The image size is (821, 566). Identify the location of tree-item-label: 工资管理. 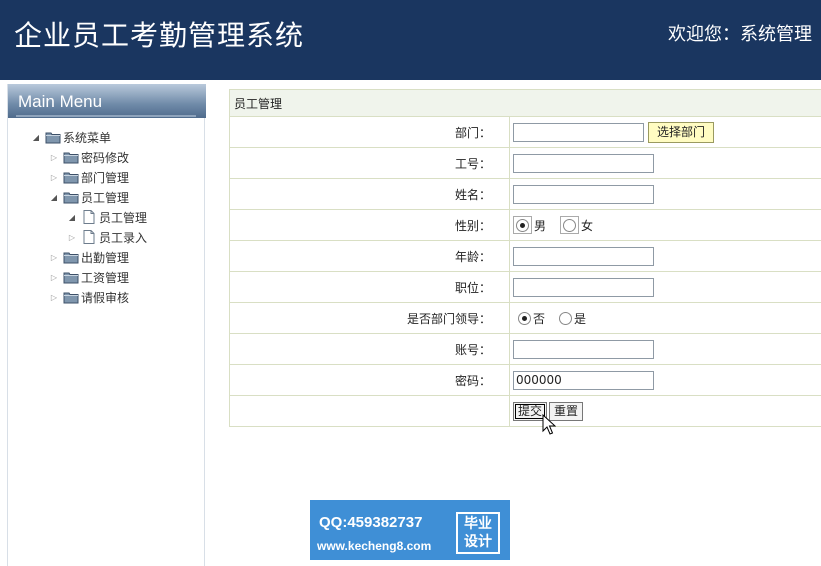
(105, 277).